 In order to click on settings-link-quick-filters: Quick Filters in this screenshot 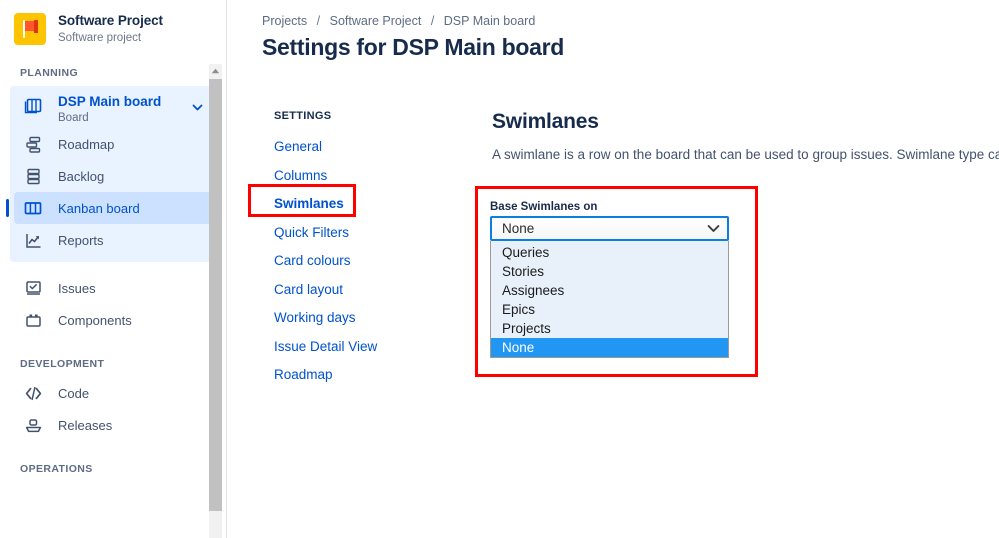, I will do `click(311, 233)`.